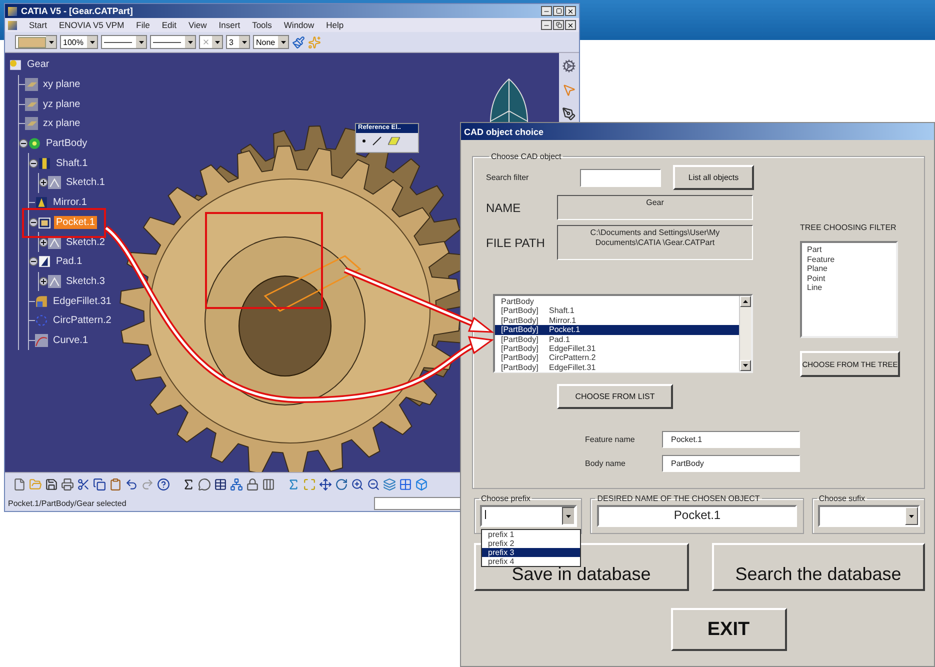  I want to click on dropdown-button, so click(568, 516).